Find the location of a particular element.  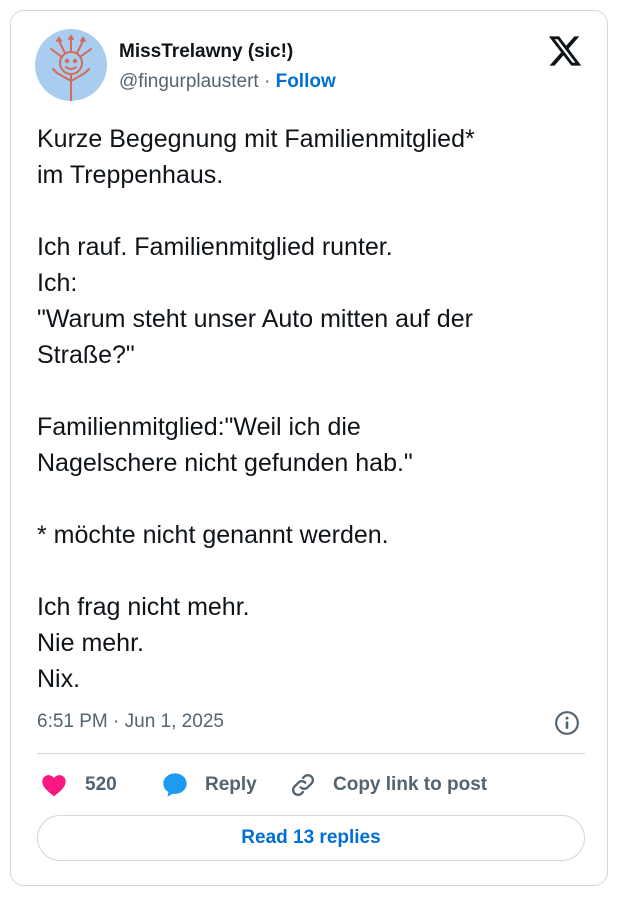

info-icon is located at coordinates (567, 723).